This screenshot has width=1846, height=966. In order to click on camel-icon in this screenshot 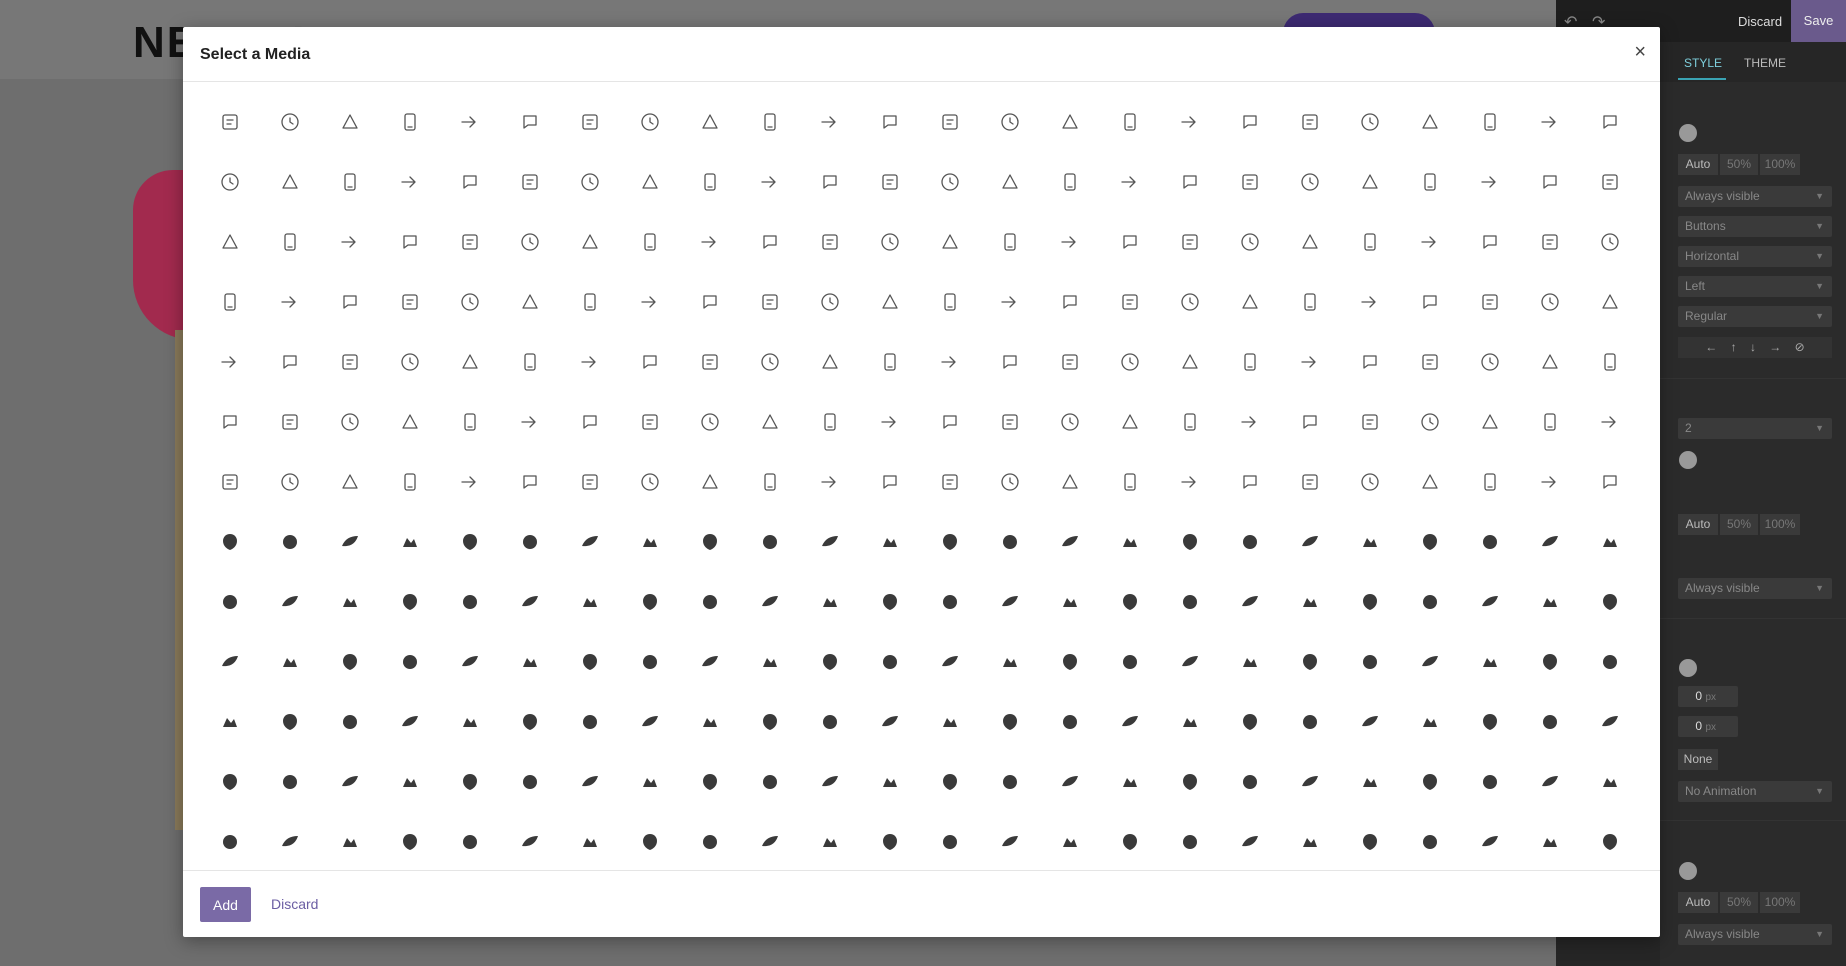, I will do `click(1370, 602)`.